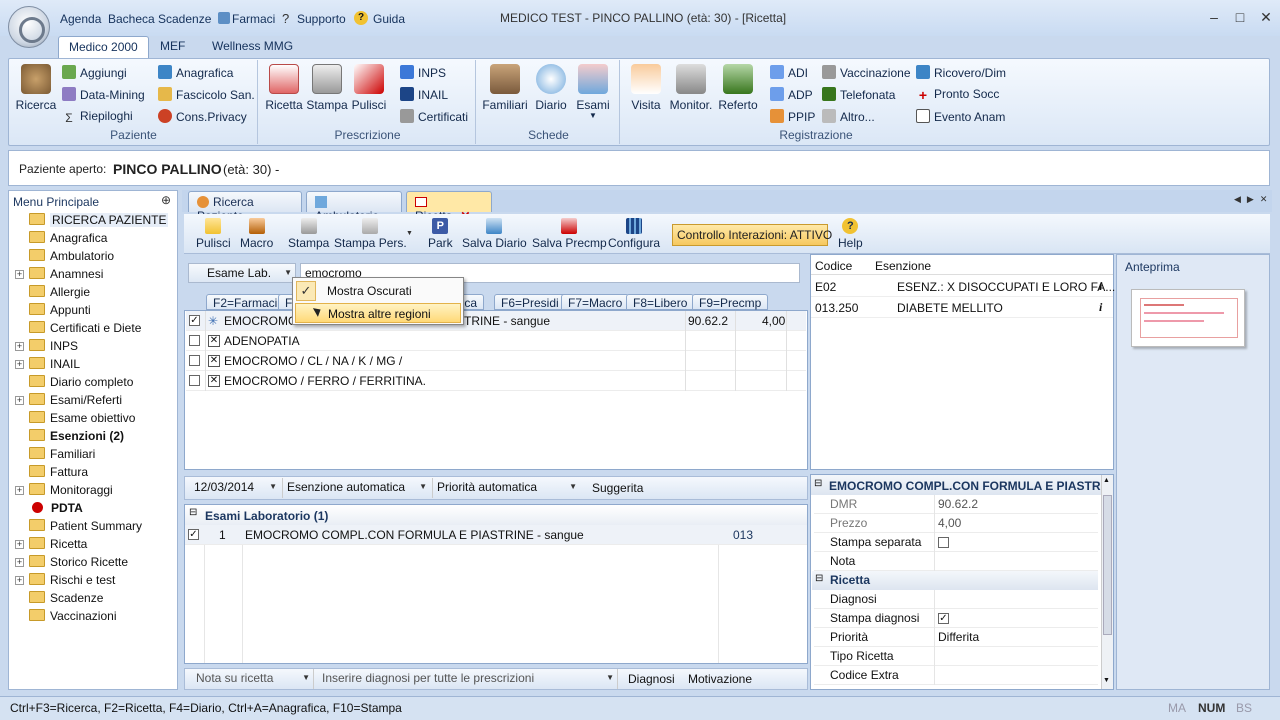 The image size is (1280, 720). Describe the element at coordinates (957, 94) in the screenshot. I see `pronto-socc-button: + Pronto Socc` at that location.